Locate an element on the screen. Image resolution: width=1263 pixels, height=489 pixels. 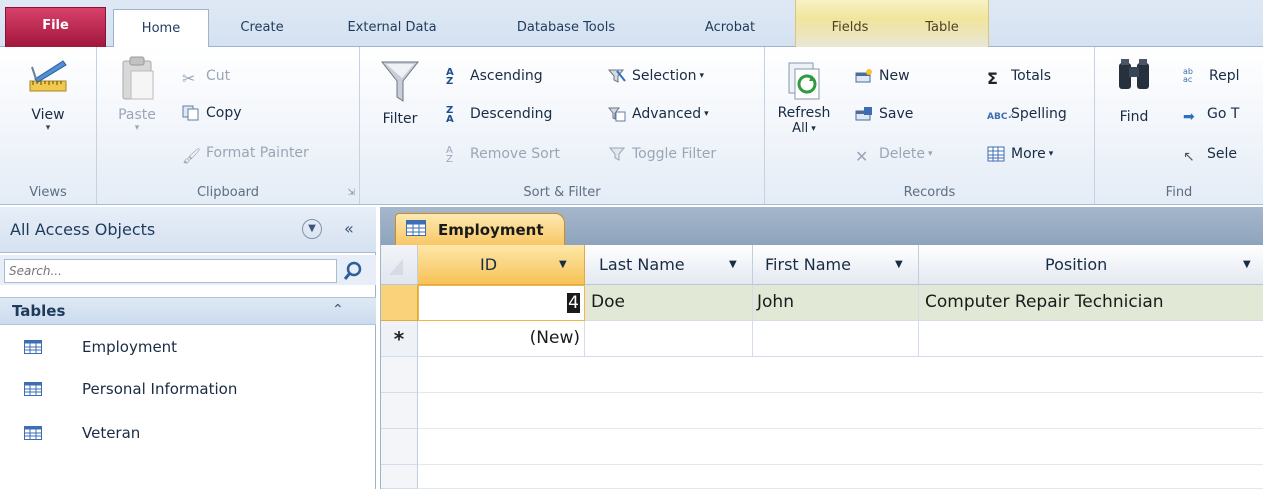
tab-home: Home is located at coordinates (161, 28).